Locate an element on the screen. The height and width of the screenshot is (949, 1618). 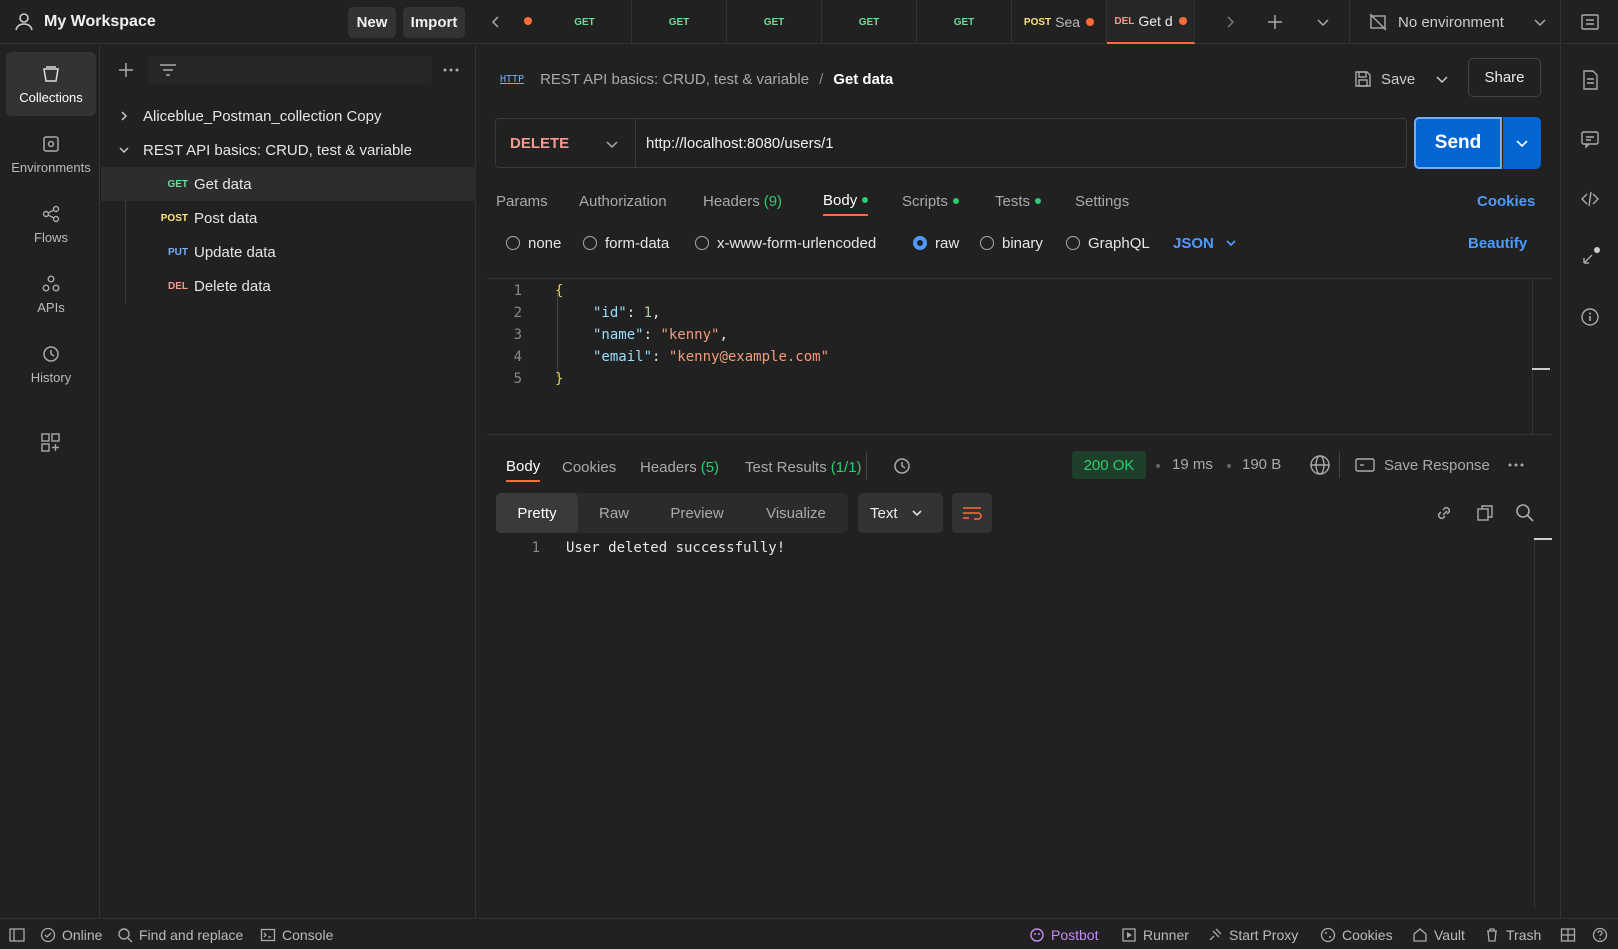
radio-raw: raw is located at coordinates (936, 243).